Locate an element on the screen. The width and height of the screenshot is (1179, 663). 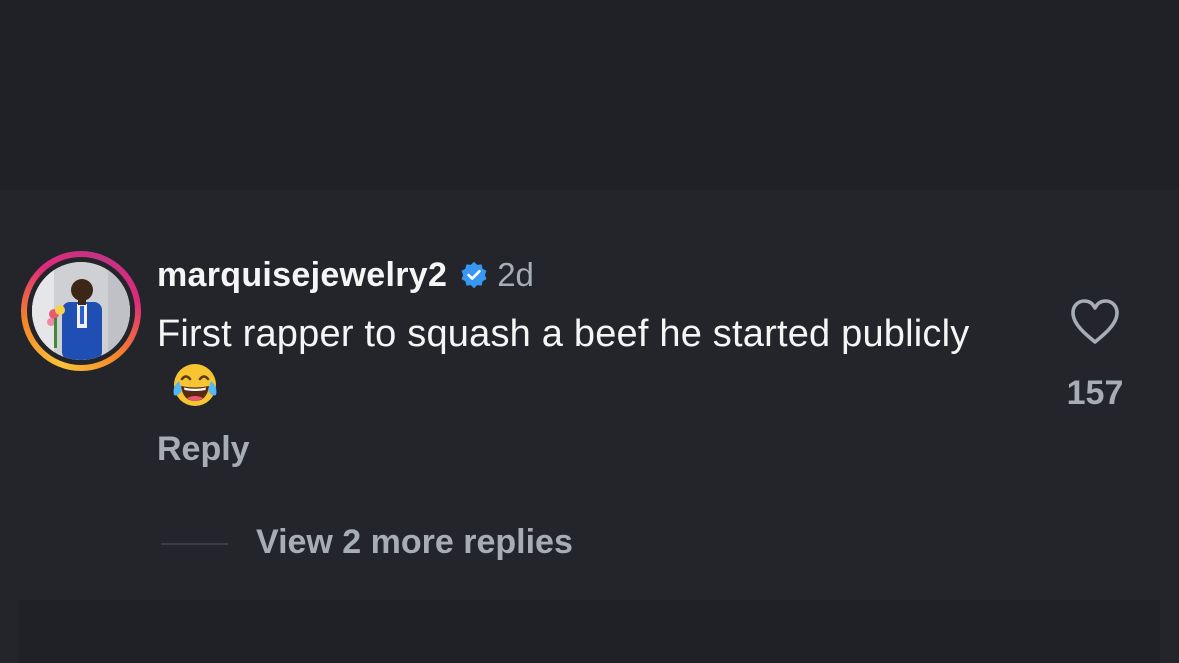
avatar-image is located at coordinates (81, 311).